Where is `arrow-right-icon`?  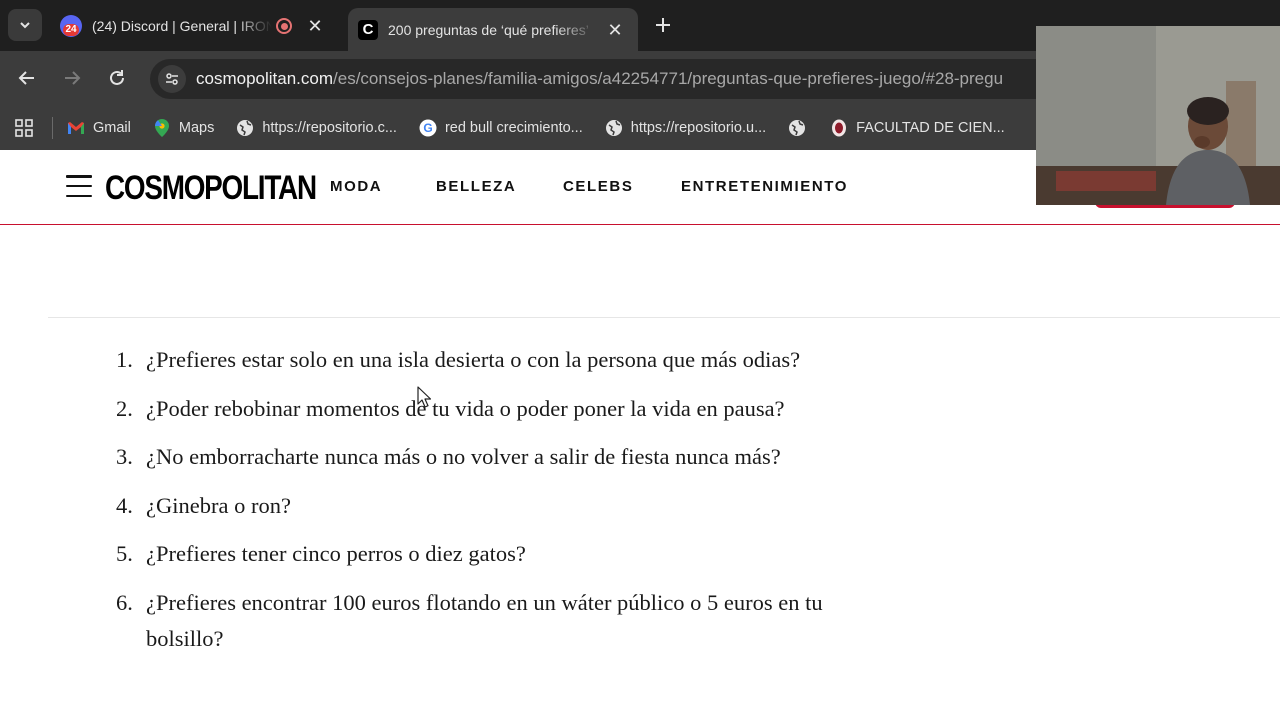
arrow-right-icon is located at coordinates (73, 78).